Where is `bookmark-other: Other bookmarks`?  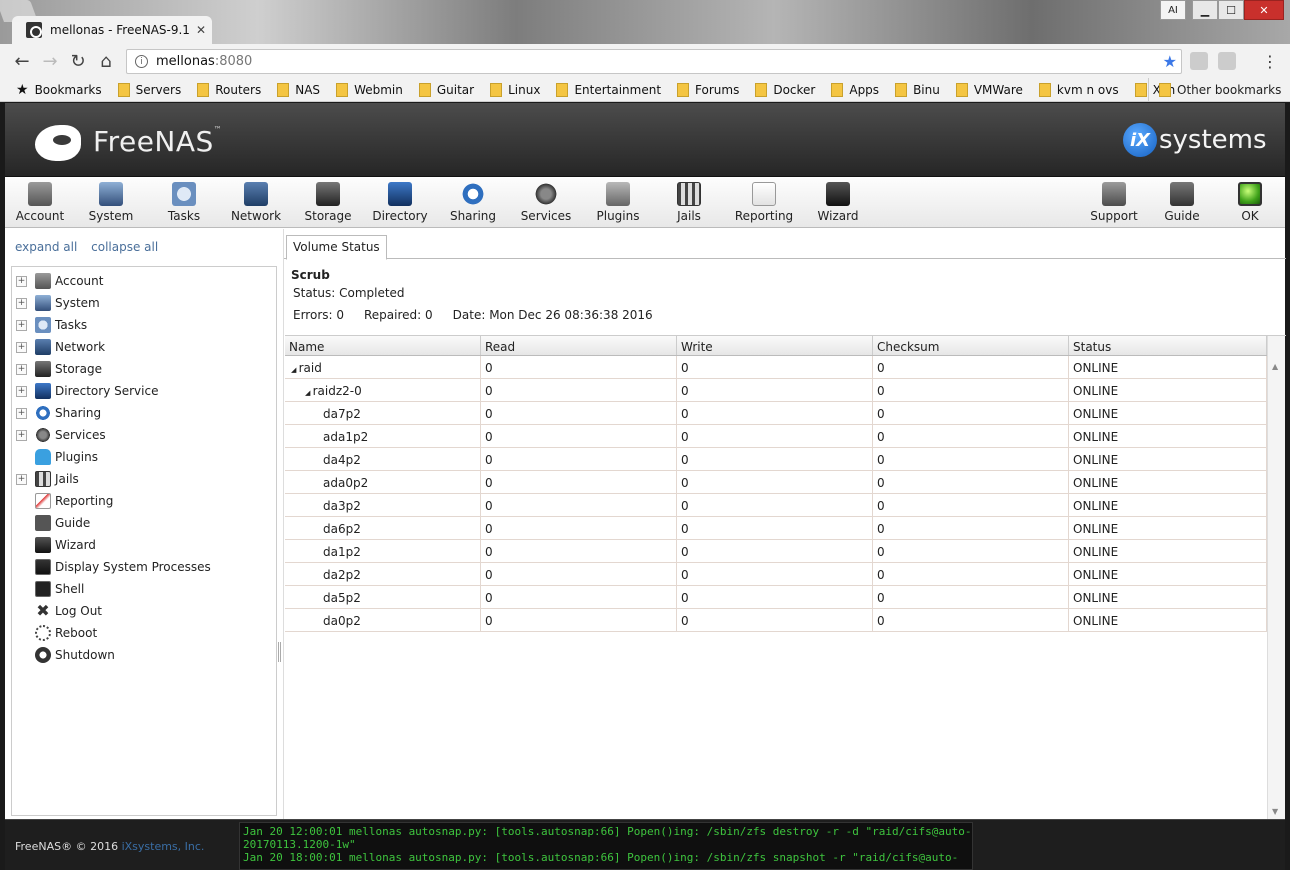
bookmark-other: Other bookmarks is located at coordinates (1214, 90).